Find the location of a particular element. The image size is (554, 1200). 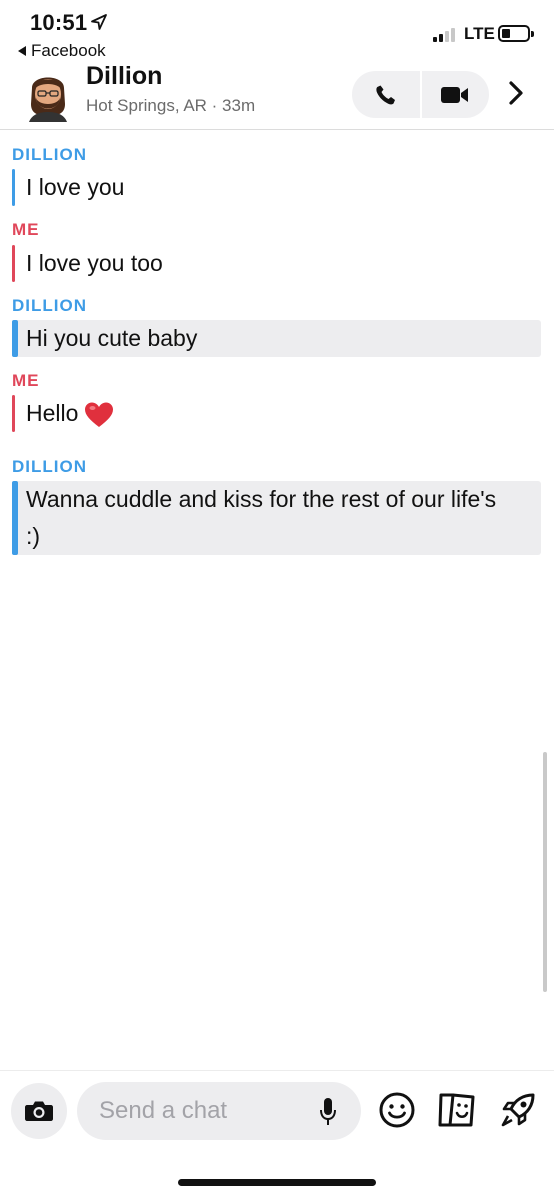

message-text: Hi you cute baby is located at coordinates (112, 338).